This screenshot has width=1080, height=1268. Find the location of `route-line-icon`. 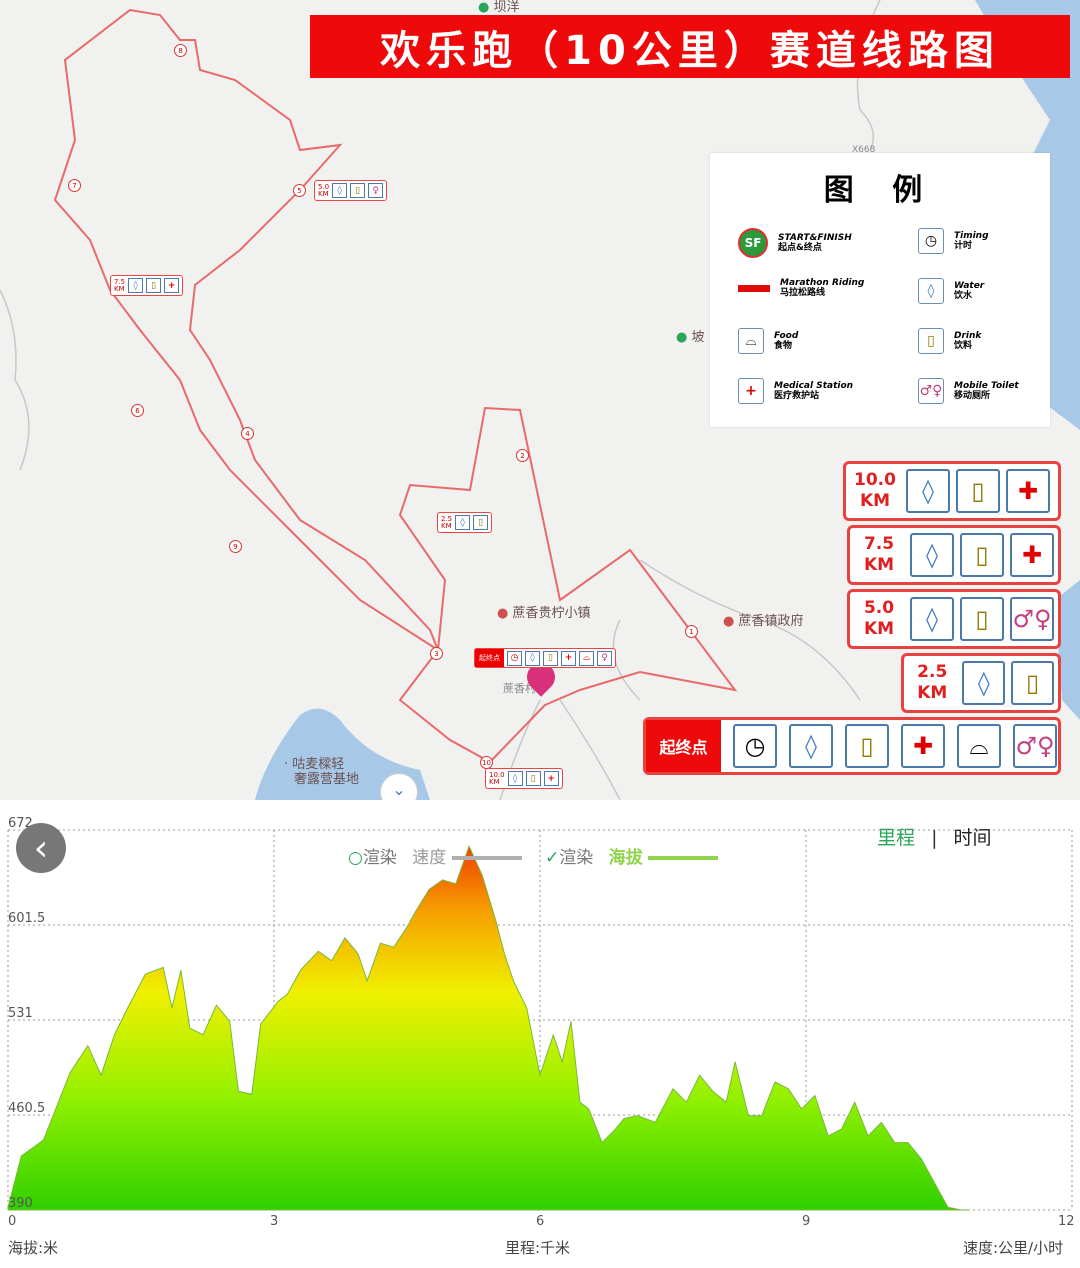

route-line-icon is located at coordinates (754, 288).